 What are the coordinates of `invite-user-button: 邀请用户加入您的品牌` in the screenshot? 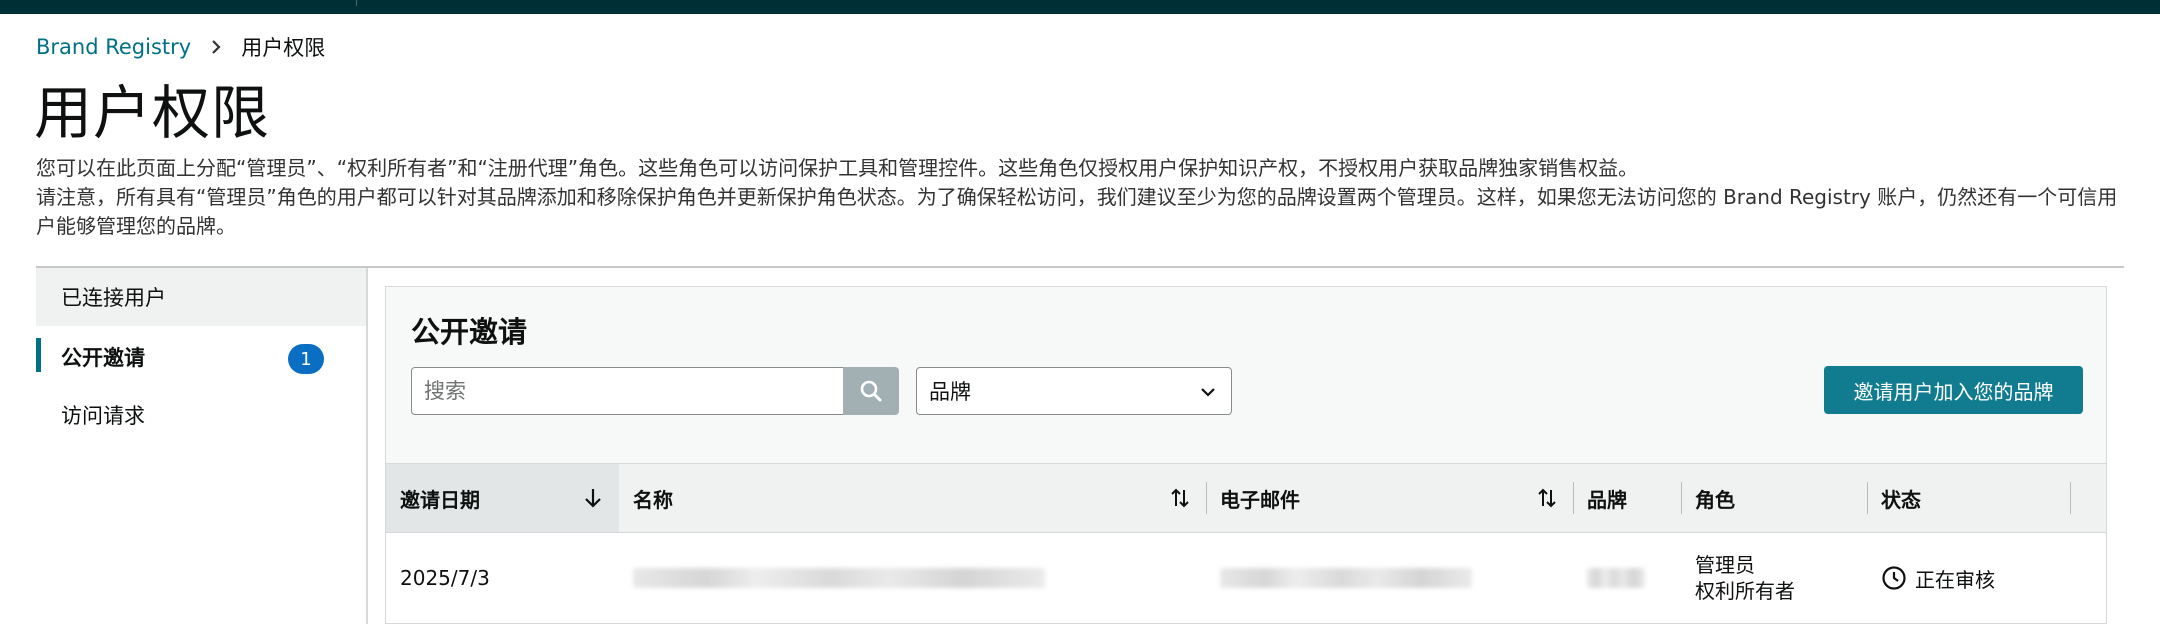 It's located at (1953, 390).